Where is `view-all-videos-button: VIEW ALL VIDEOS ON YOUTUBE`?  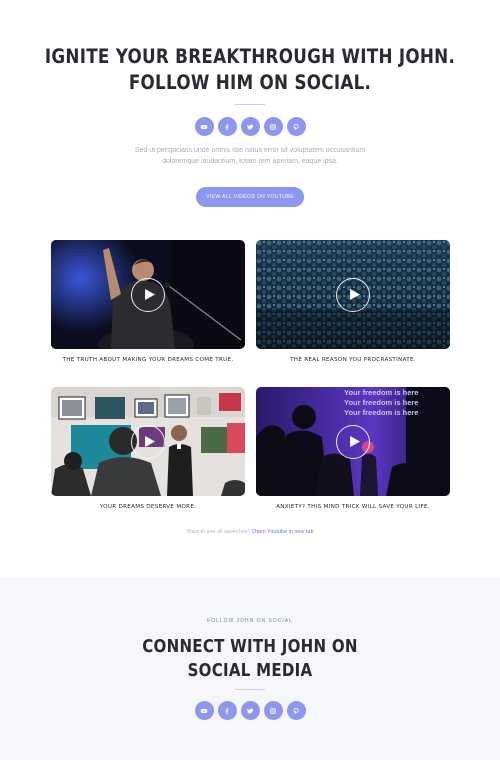 view-all-videos-button: VIEW ALL VIDEOS ON YOUTUBE is located at coordinates (250, 197).